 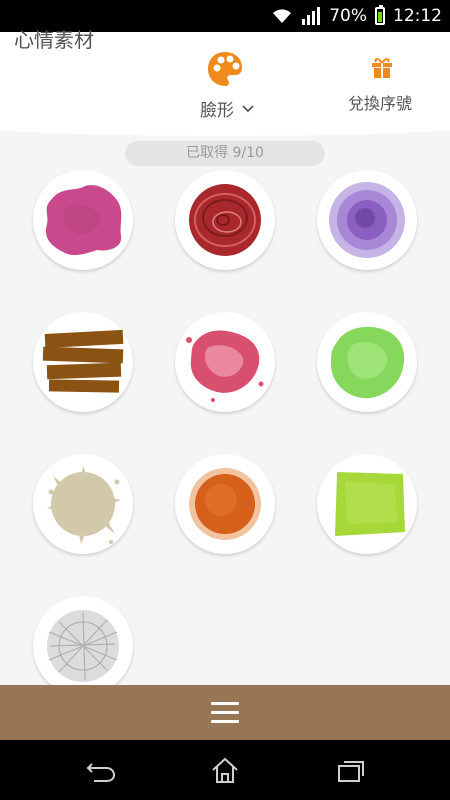 I want to click on menu-icon, so click(x=225, y=713).